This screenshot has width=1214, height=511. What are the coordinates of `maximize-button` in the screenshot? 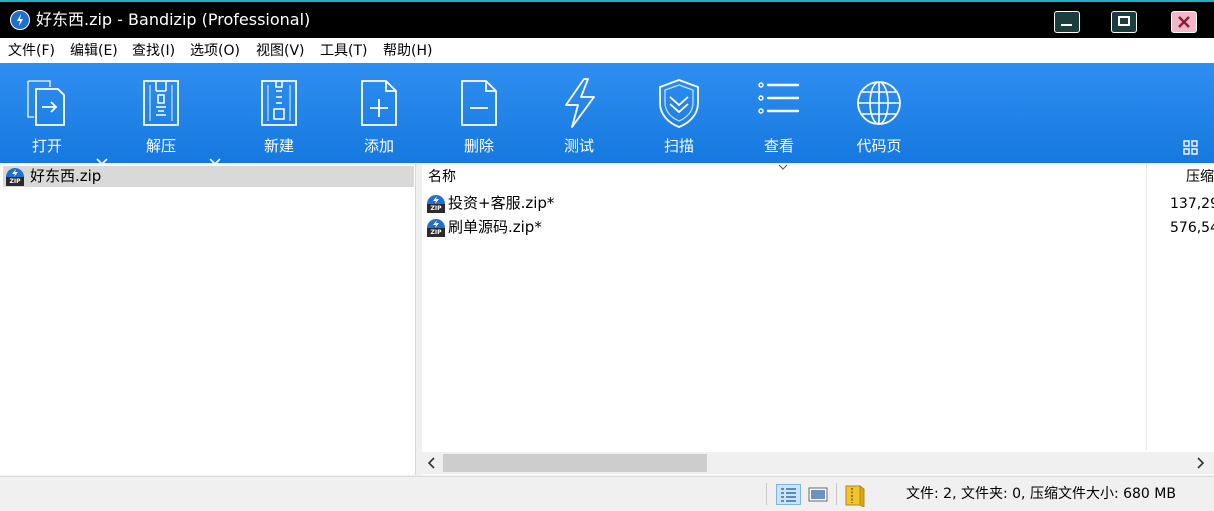 It's located at (1124, 22).